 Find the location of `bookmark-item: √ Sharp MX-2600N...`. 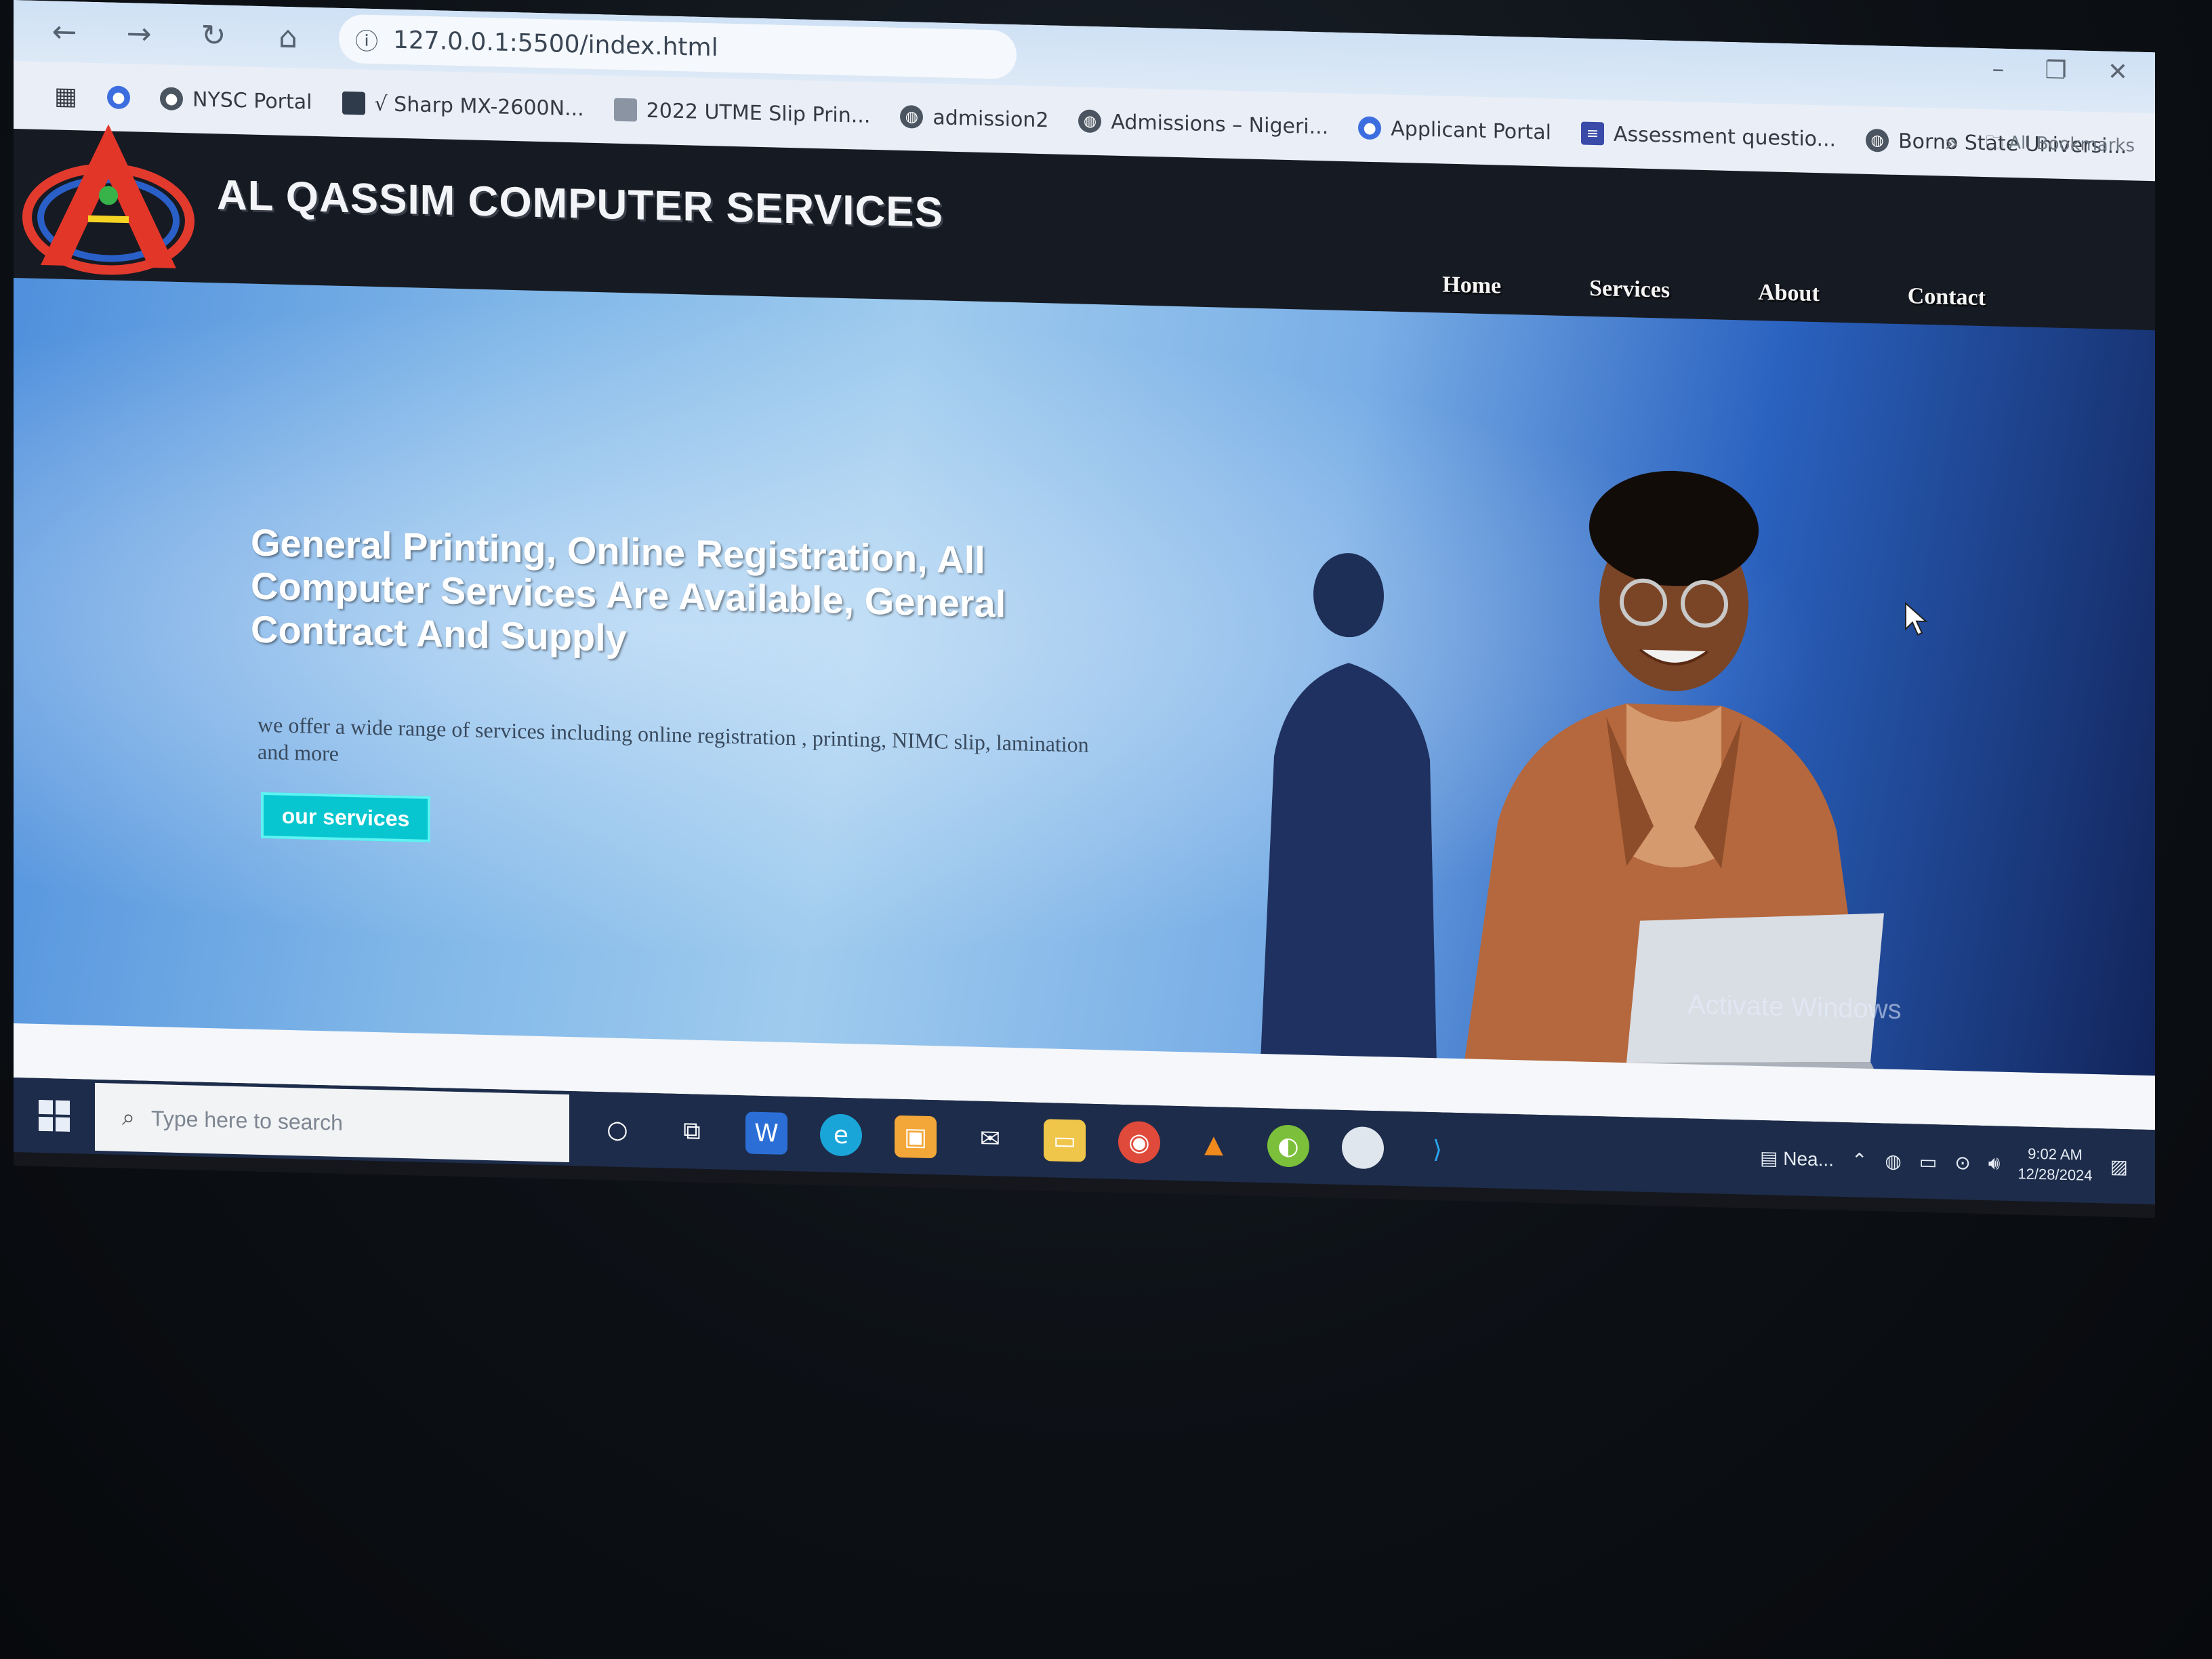

bookmark-item: √ Sharp MX-2600N... is located at coordinates (463, 106).